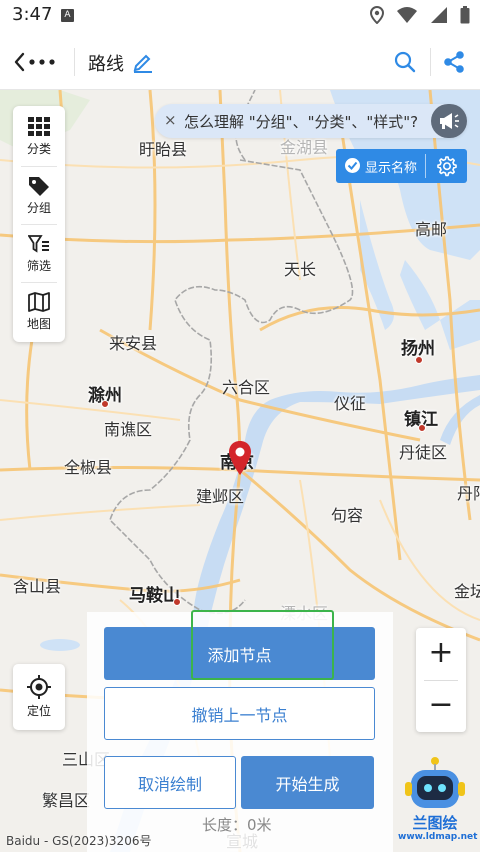 This screenshot has width=480, height=852. I want to click on filter-label: 筛选, so click(38, 266).